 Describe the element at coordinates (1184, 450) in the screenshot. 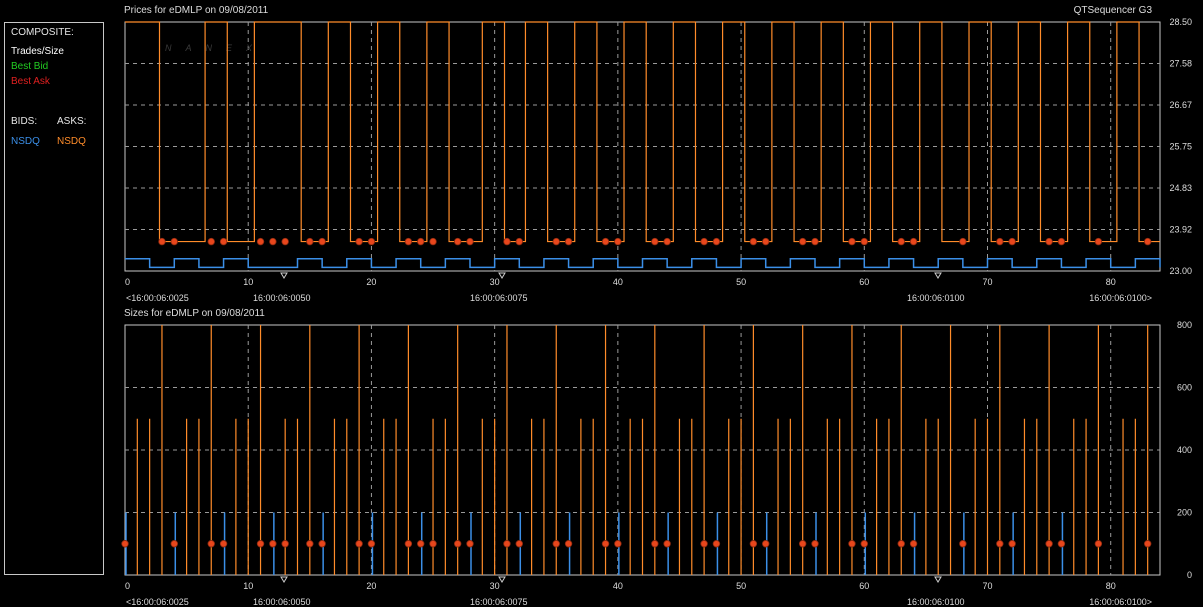

I see `y-tick-label: 400` at that location.